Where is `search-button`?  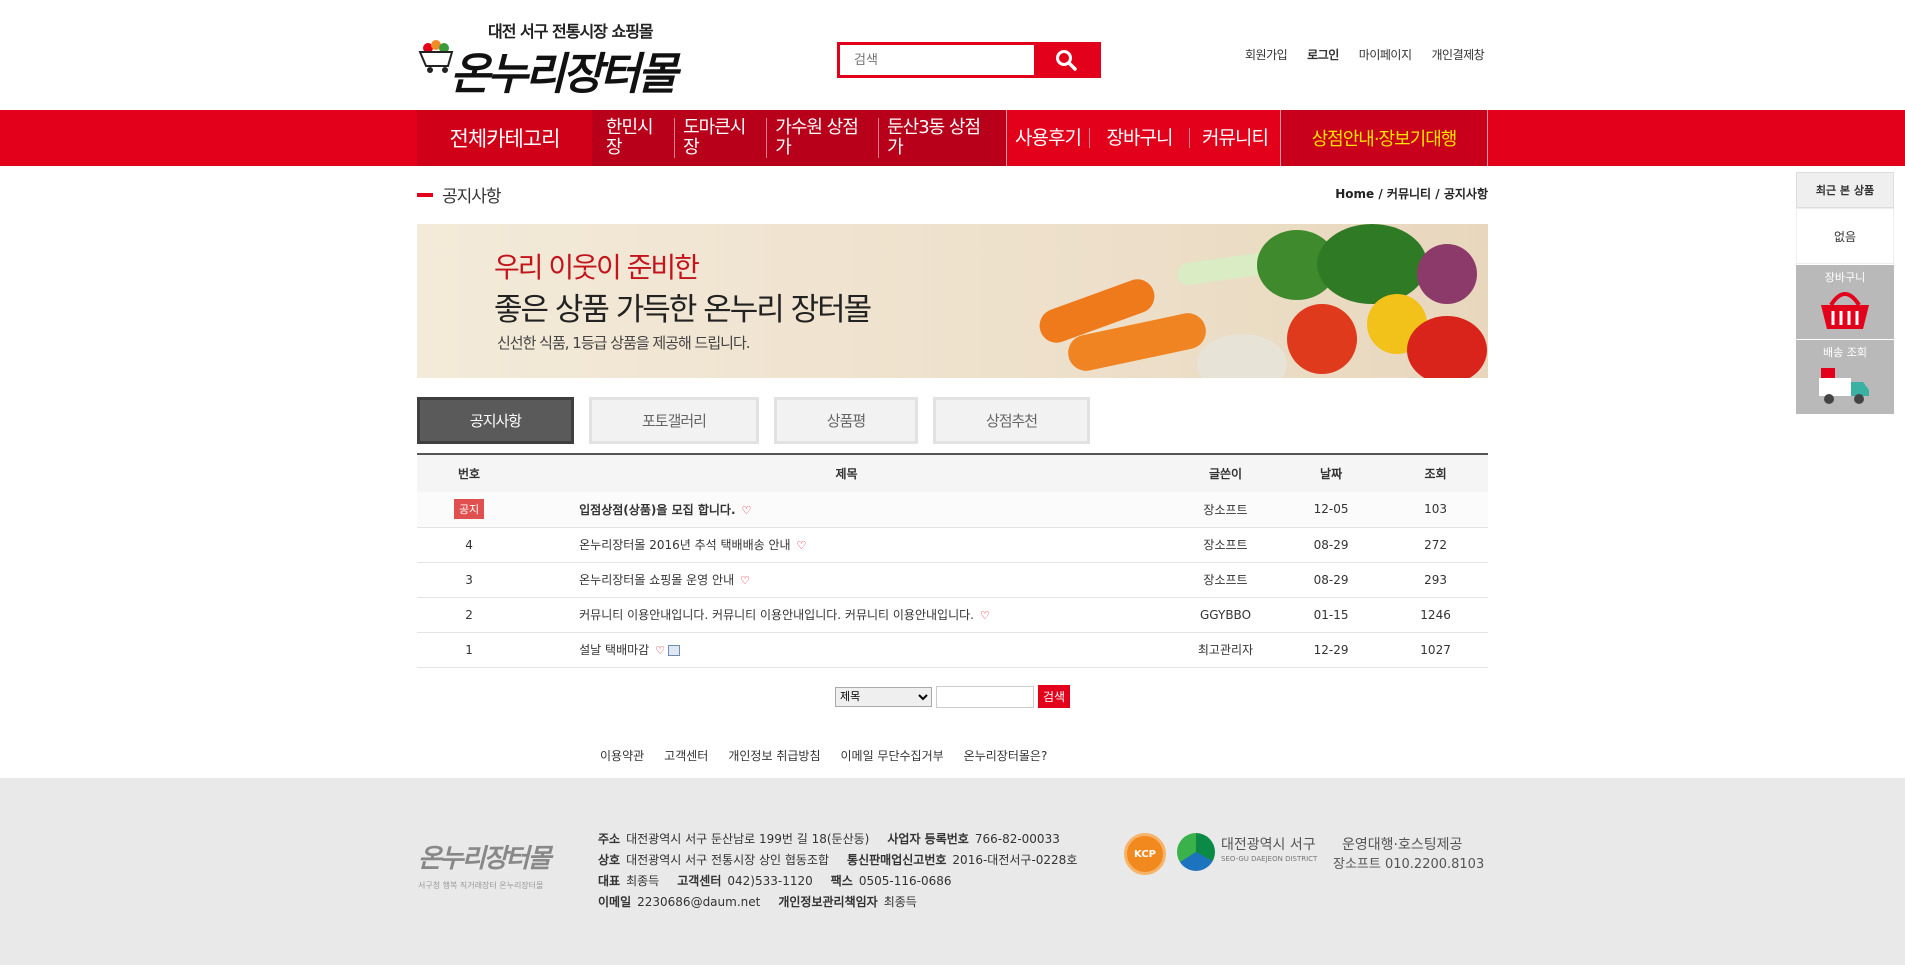 search-button is located at coordinates (1066, 60).